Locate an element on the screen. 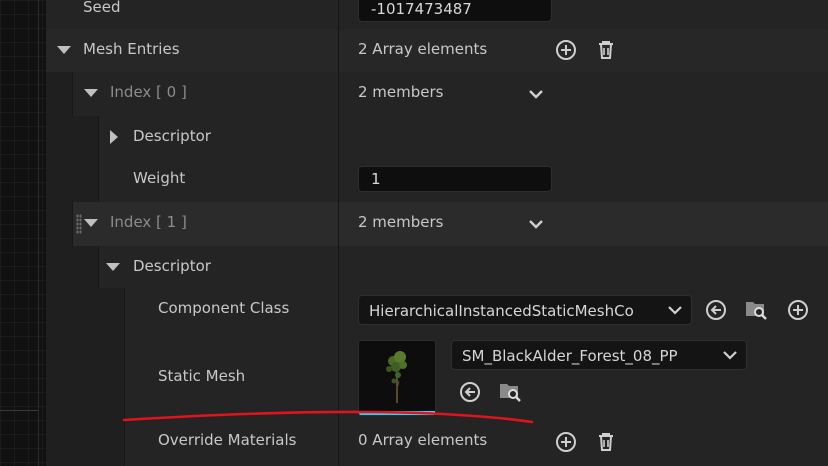 This screenshot has width=828, height=466. component-class-value: HierarchicalInstancedStaticMeshCo is located at coordinates (501, 311).